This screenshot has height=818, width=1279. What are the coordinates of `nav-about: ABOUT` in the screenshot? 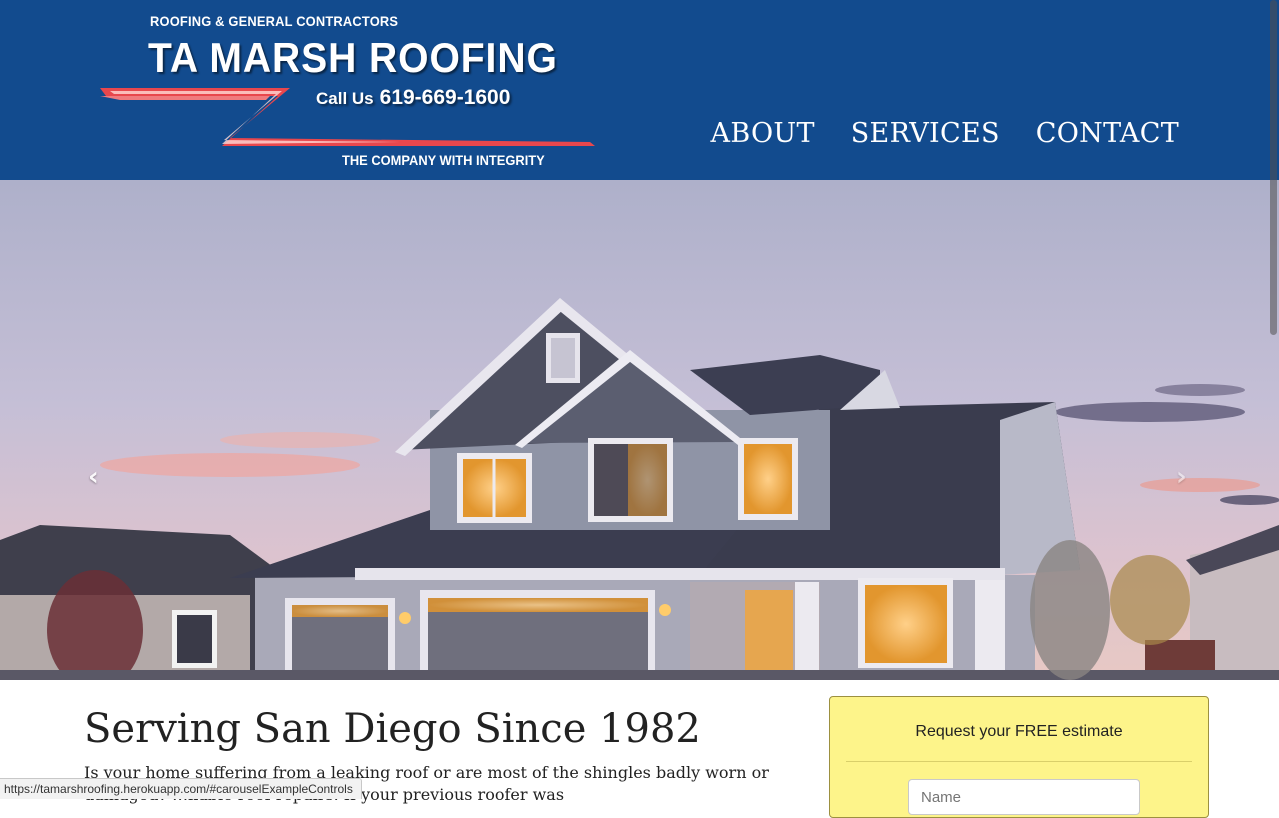 It's located at (763, 133).